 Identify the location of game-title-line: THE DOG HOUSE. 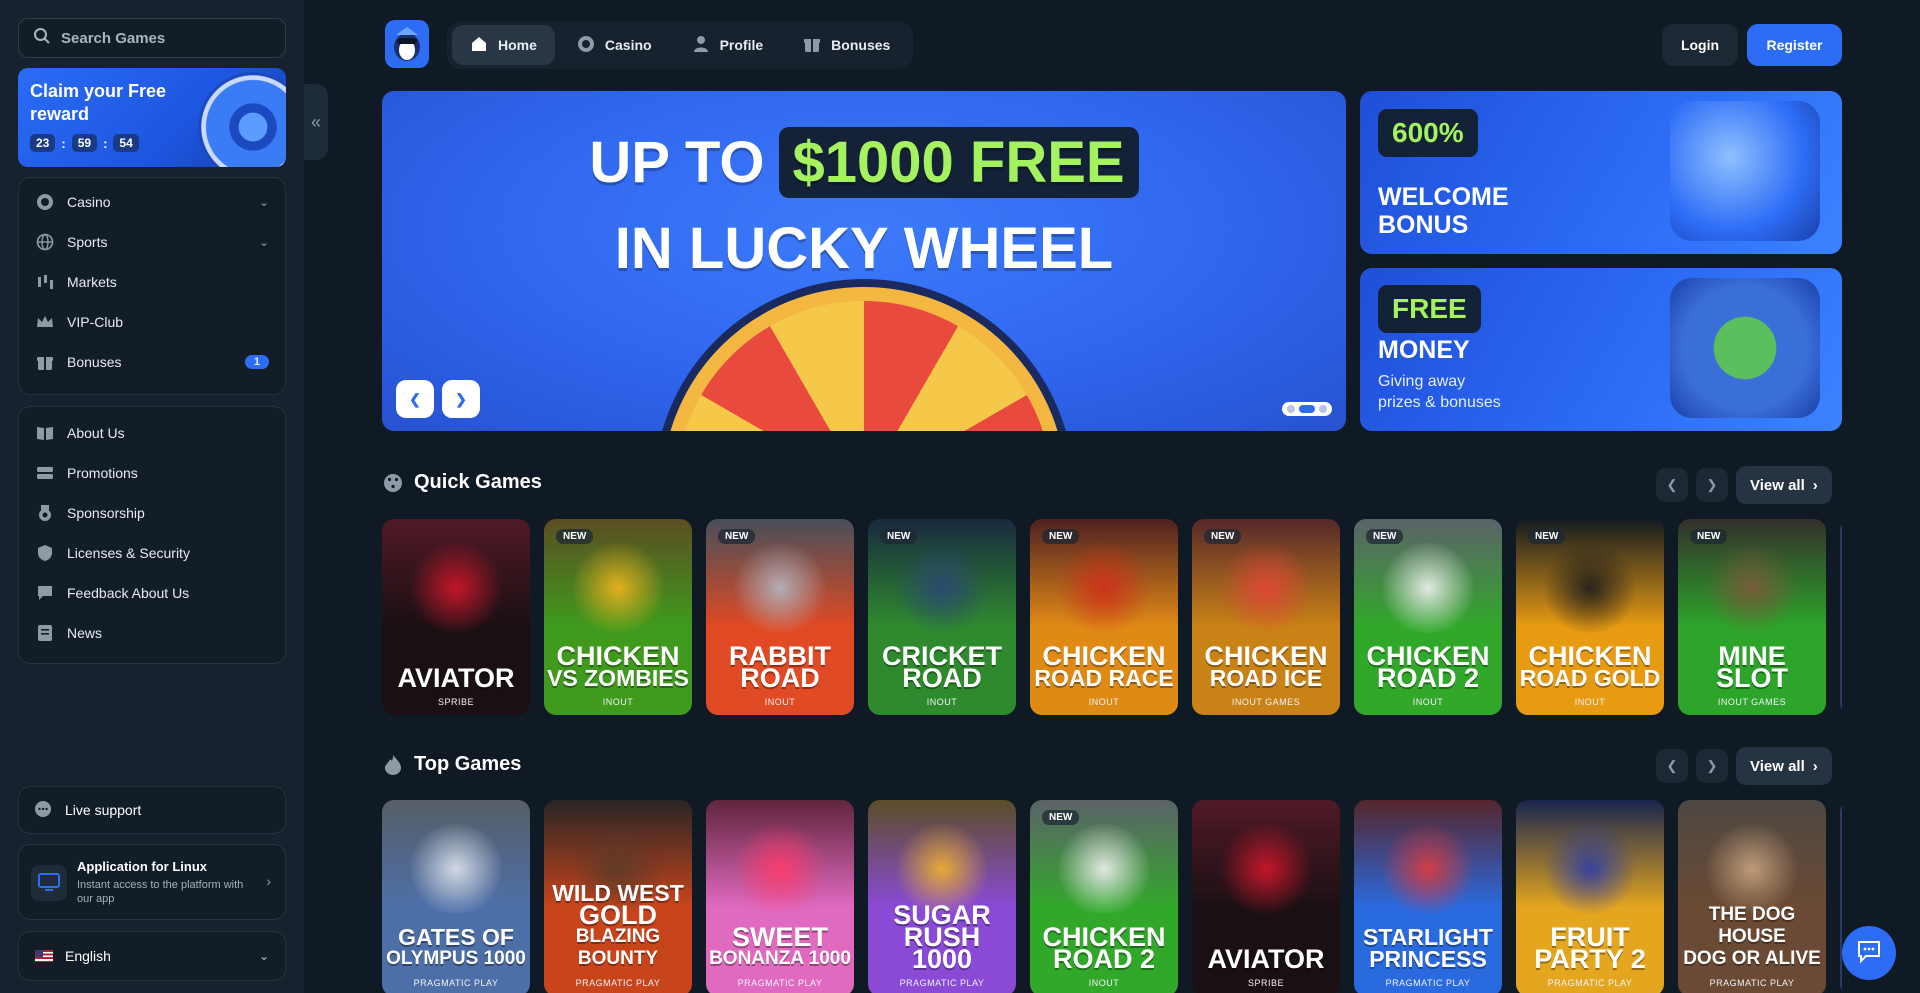
(1752, 925).